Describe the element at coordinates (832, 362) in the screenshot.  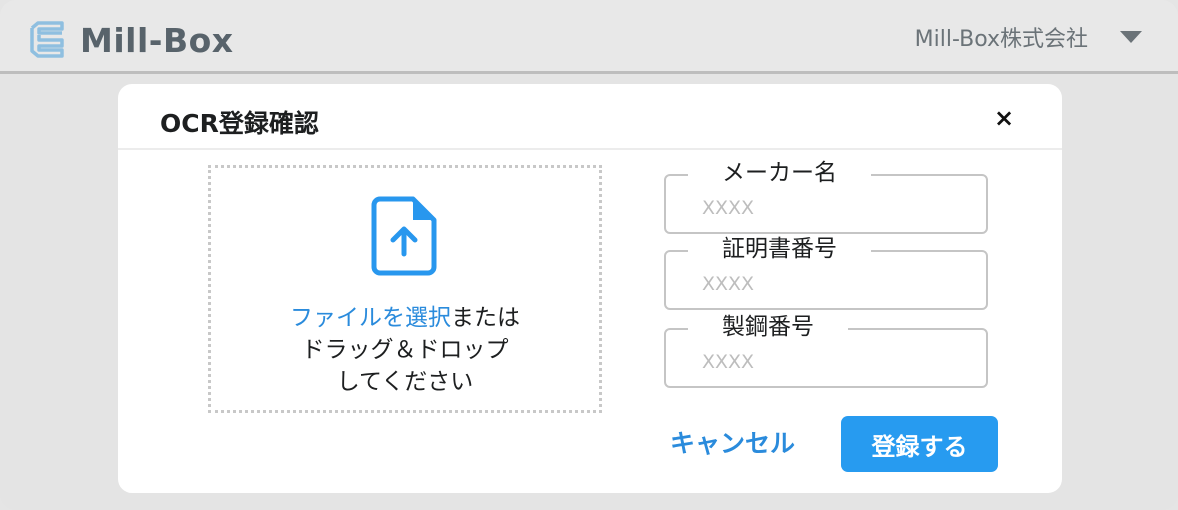
I see `steel-number-input` at that location.